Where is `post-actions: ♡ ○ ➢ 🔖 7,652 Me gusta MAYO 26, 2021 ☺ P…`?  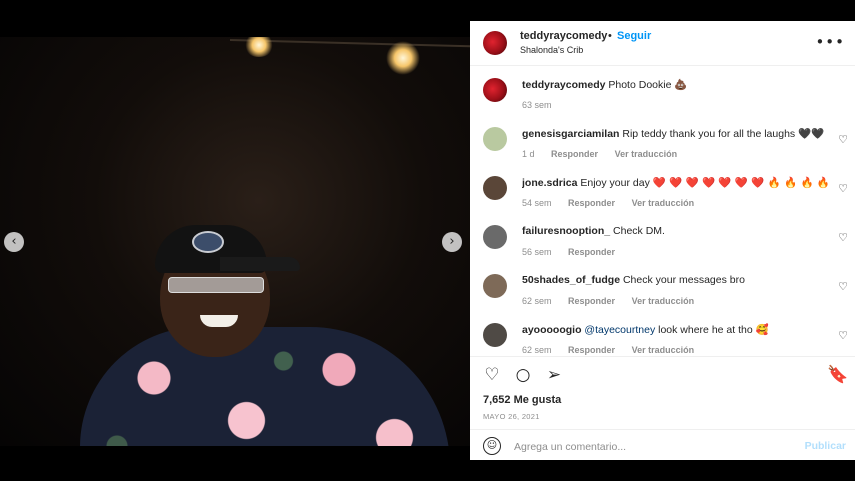
post-actions: ♡ ○ ➢ 🔖 7,652 Me gusta MAYO 26, 2021 ☺ P… is located at coordinates (662, 408).